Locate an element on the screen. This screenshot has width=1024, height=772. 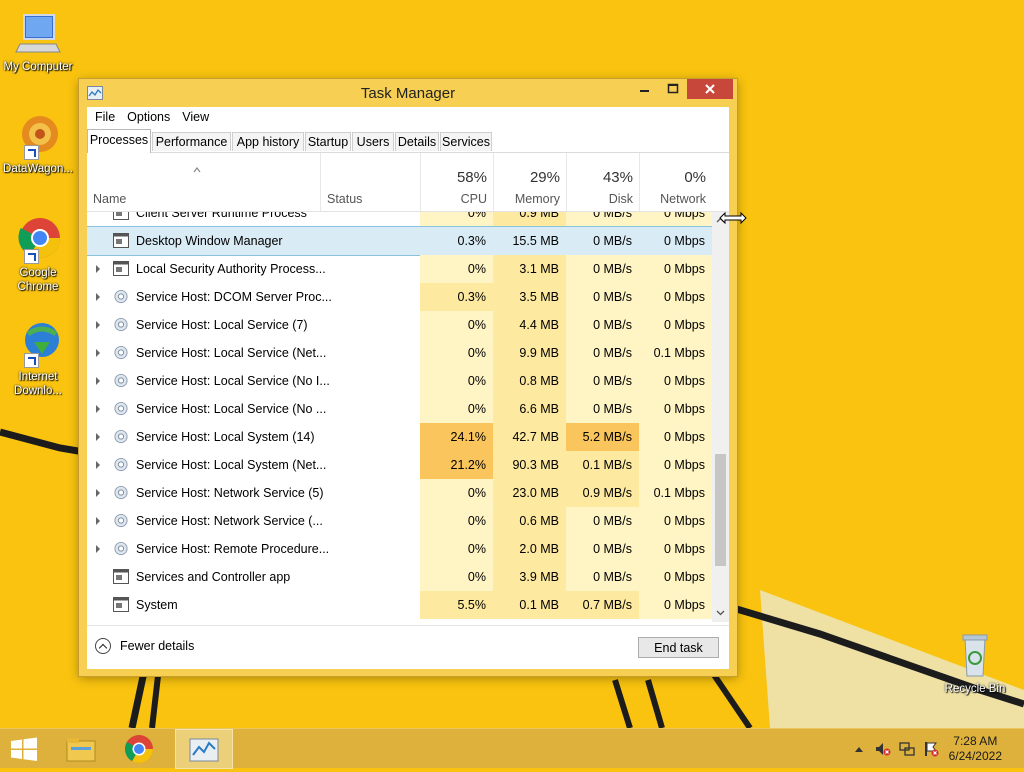
recycle-bin-icon is located at coordinates (975, 656).